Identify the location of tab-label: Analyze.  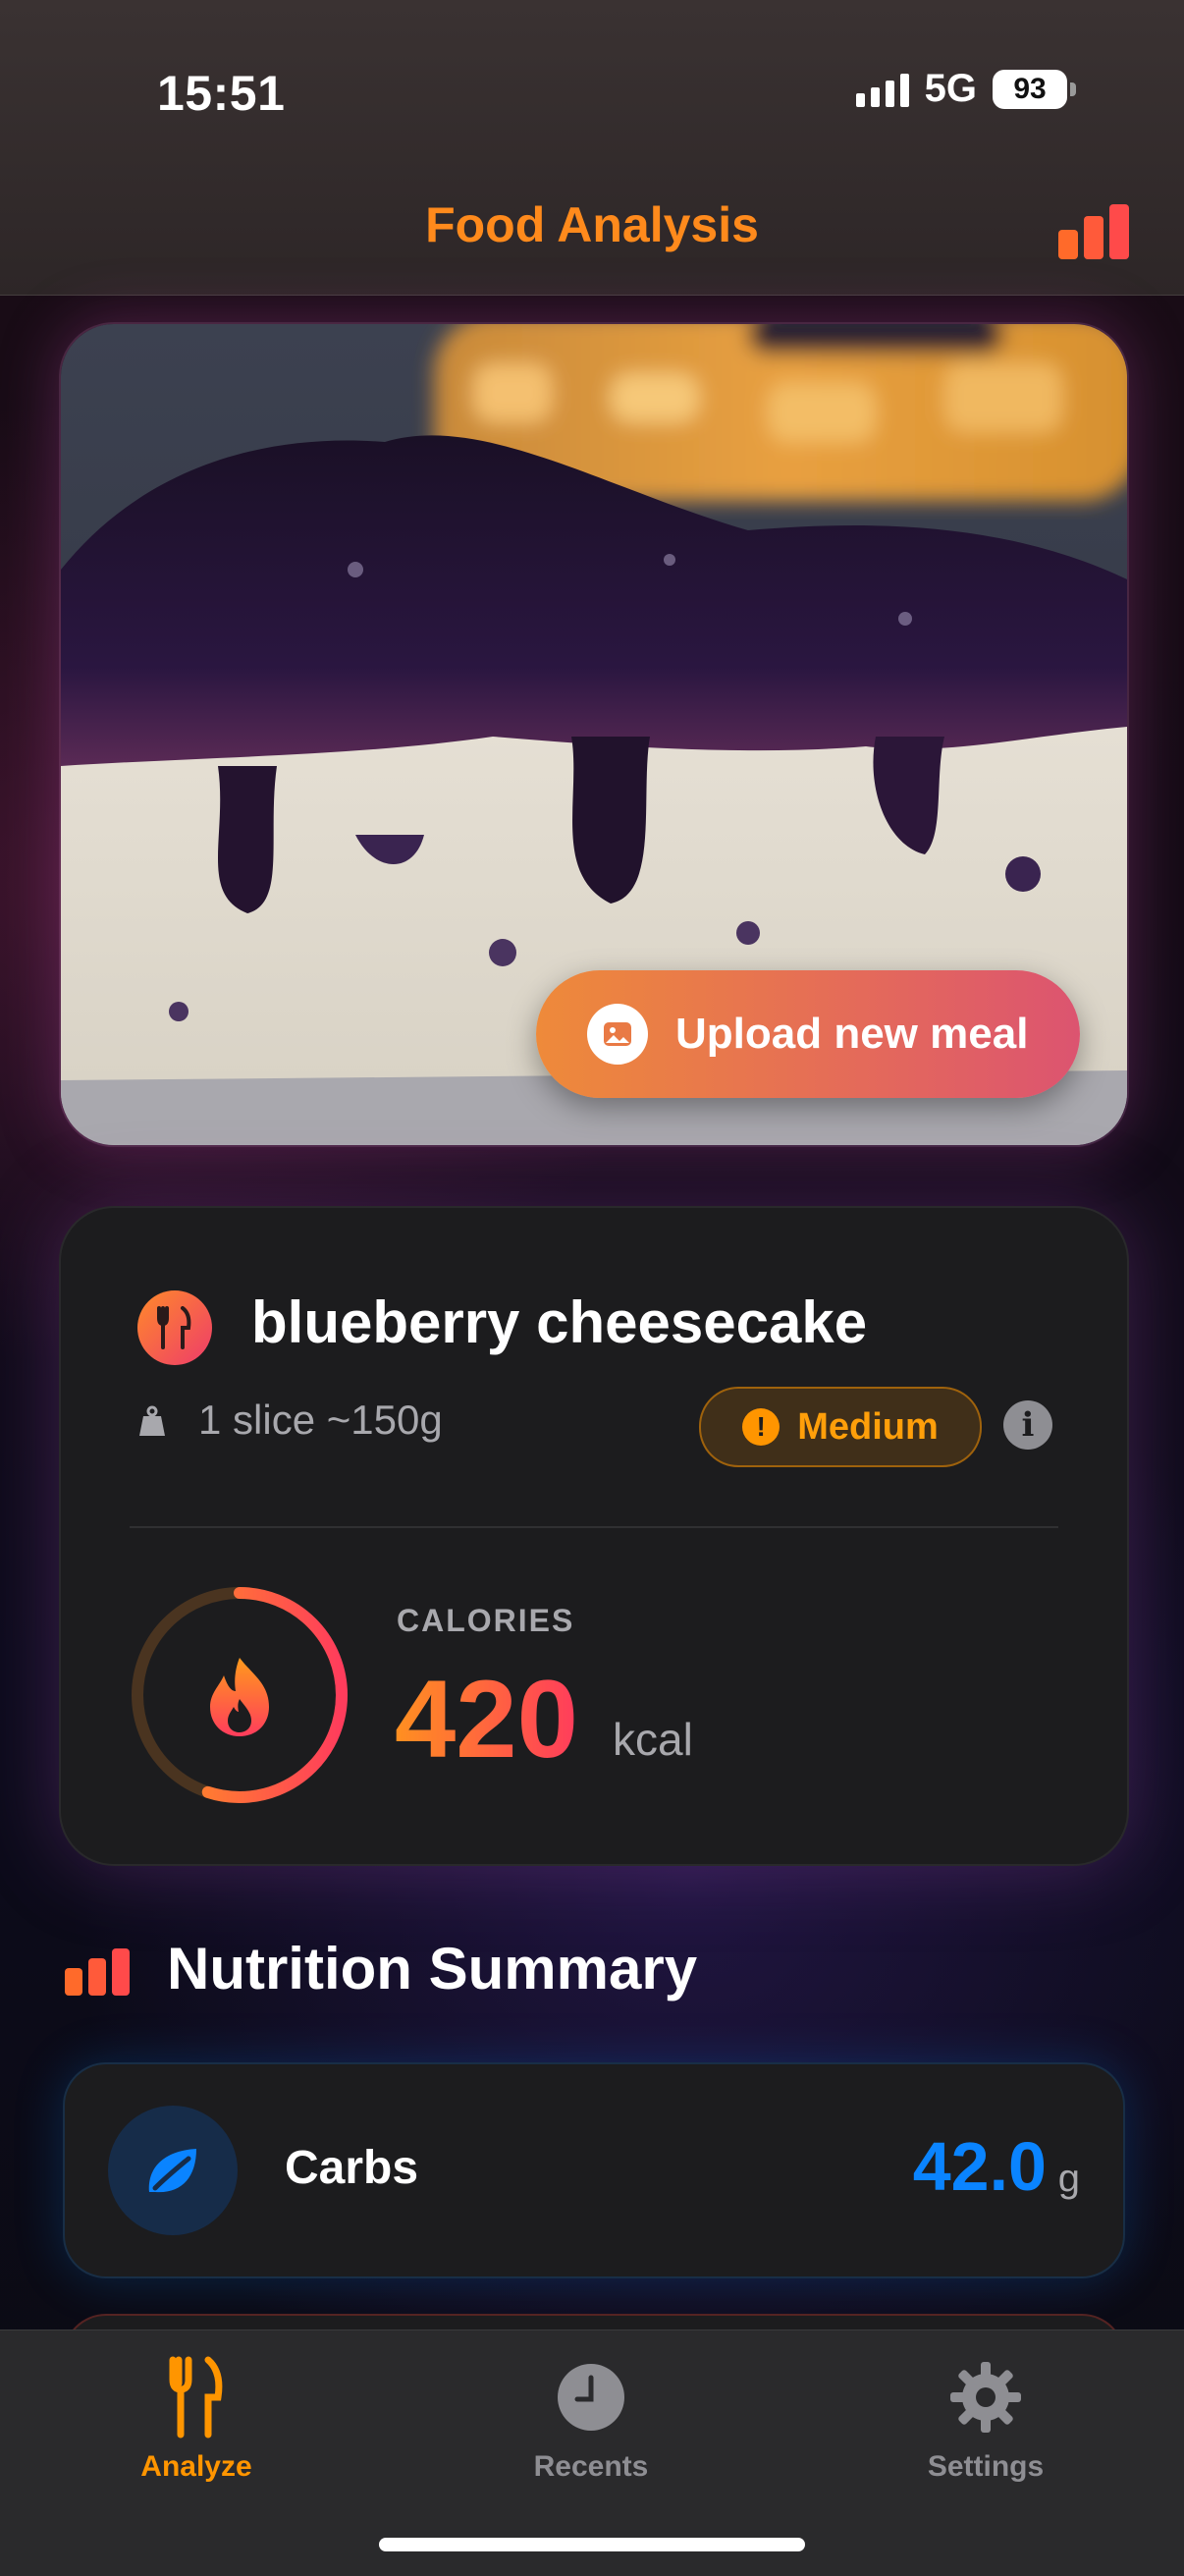
(196, 2467).